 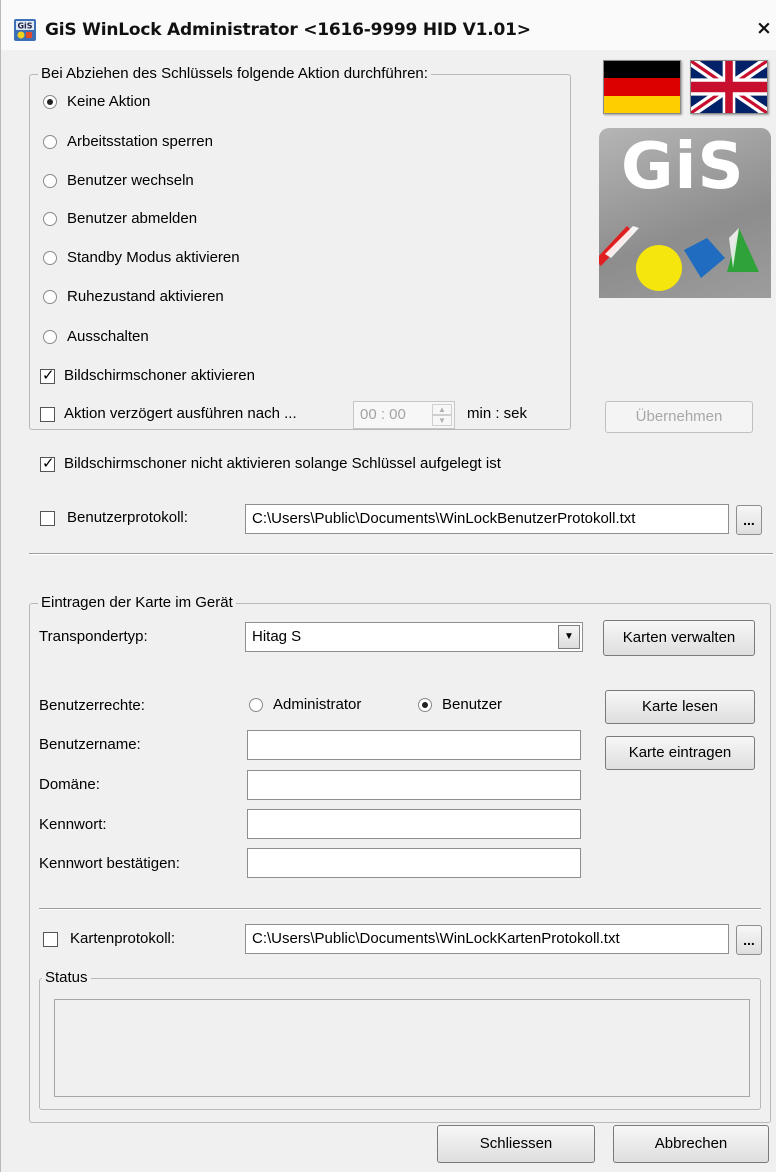 What do you see at coordinates (442, 409) in the screenshot?
I see `spin-up-icon: ▲` at bounding box center [442, 409].